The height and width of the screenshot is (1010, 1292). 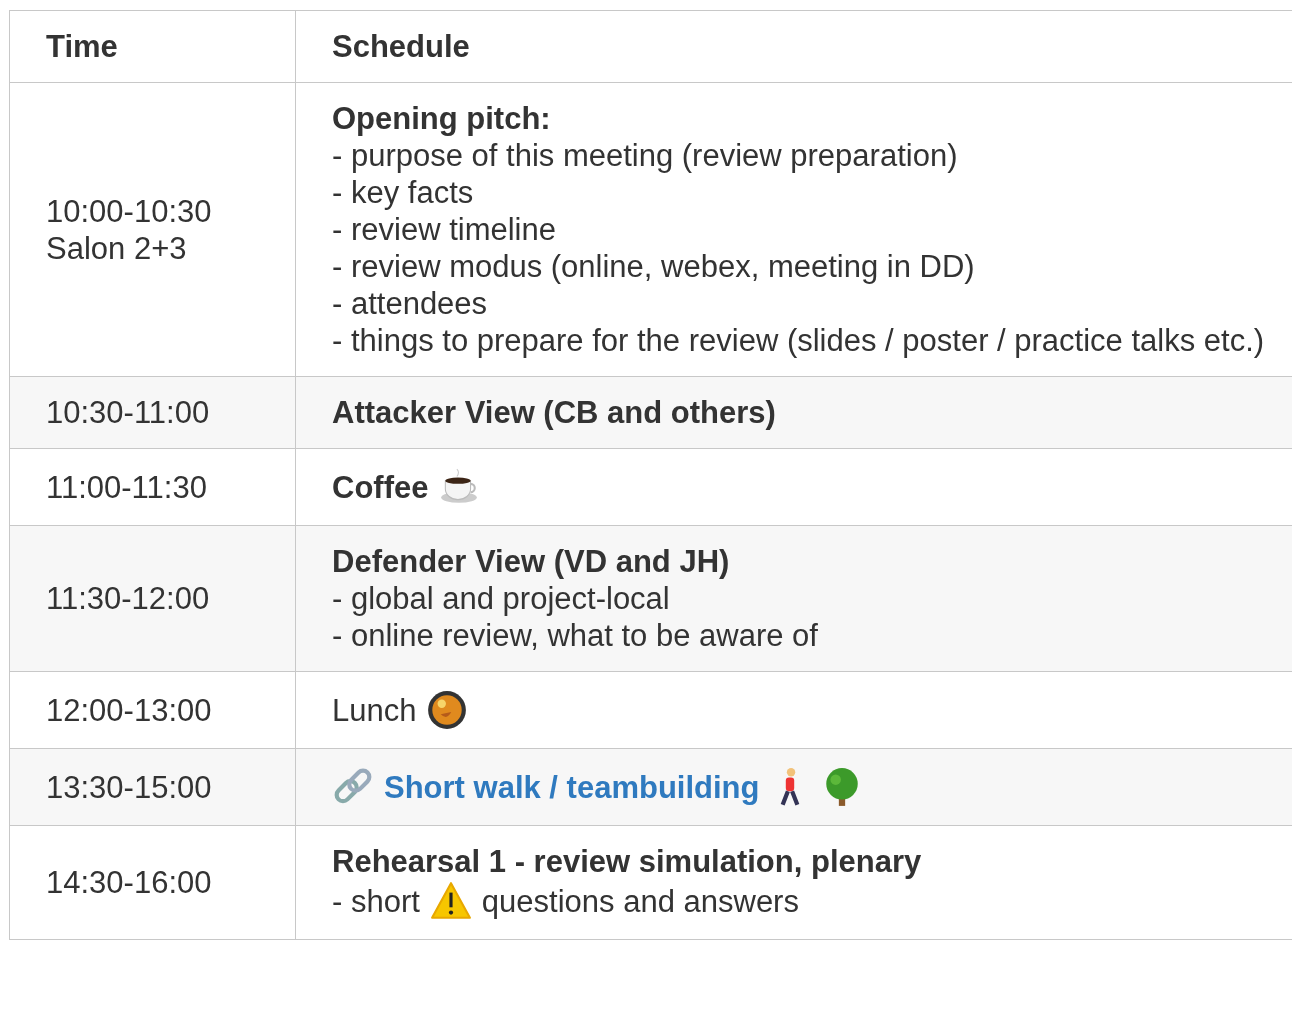 What do you see at coordinates (127, 487) in the screenshot?
I see `time-text: 11:00-11:30` at bounding box center [127, 487].